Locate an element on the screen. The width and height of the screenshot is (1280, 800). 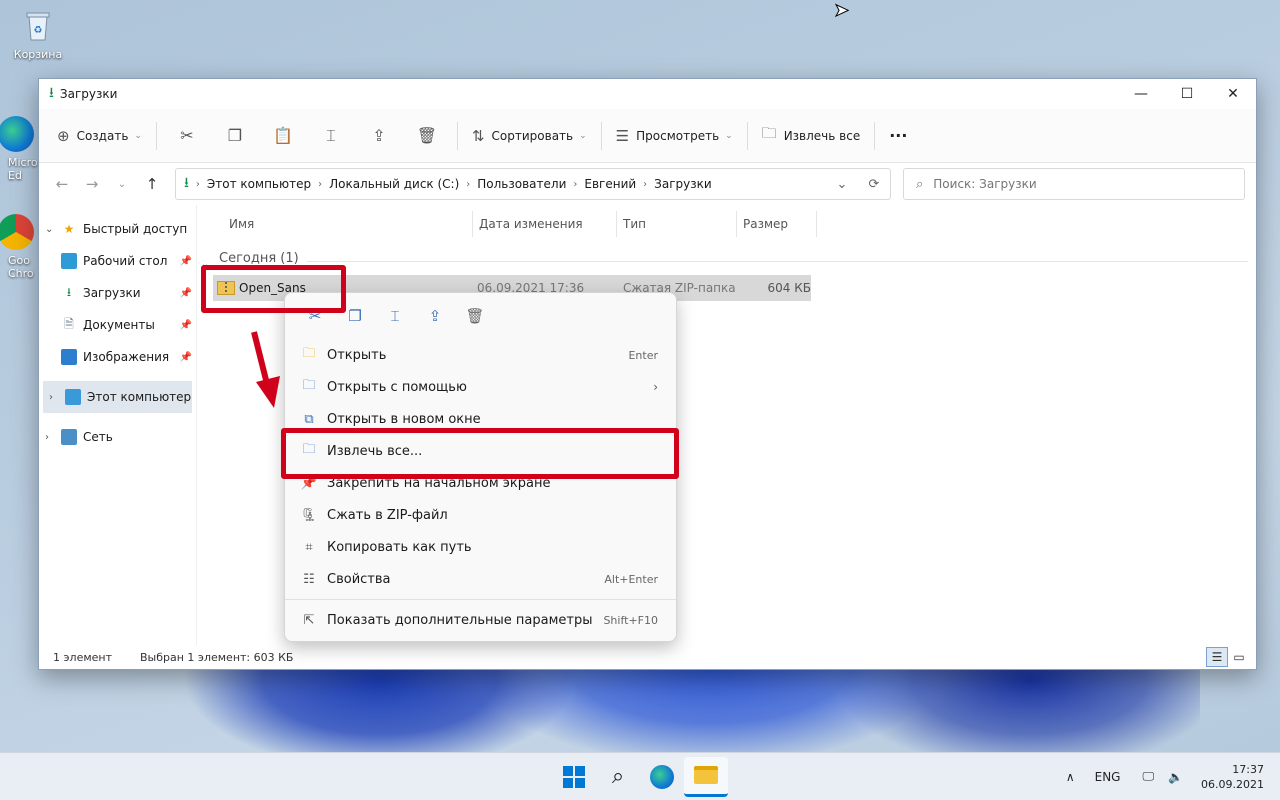
extract-all-button: 🗀 Извлечь все is located at coordinates (811, 136).